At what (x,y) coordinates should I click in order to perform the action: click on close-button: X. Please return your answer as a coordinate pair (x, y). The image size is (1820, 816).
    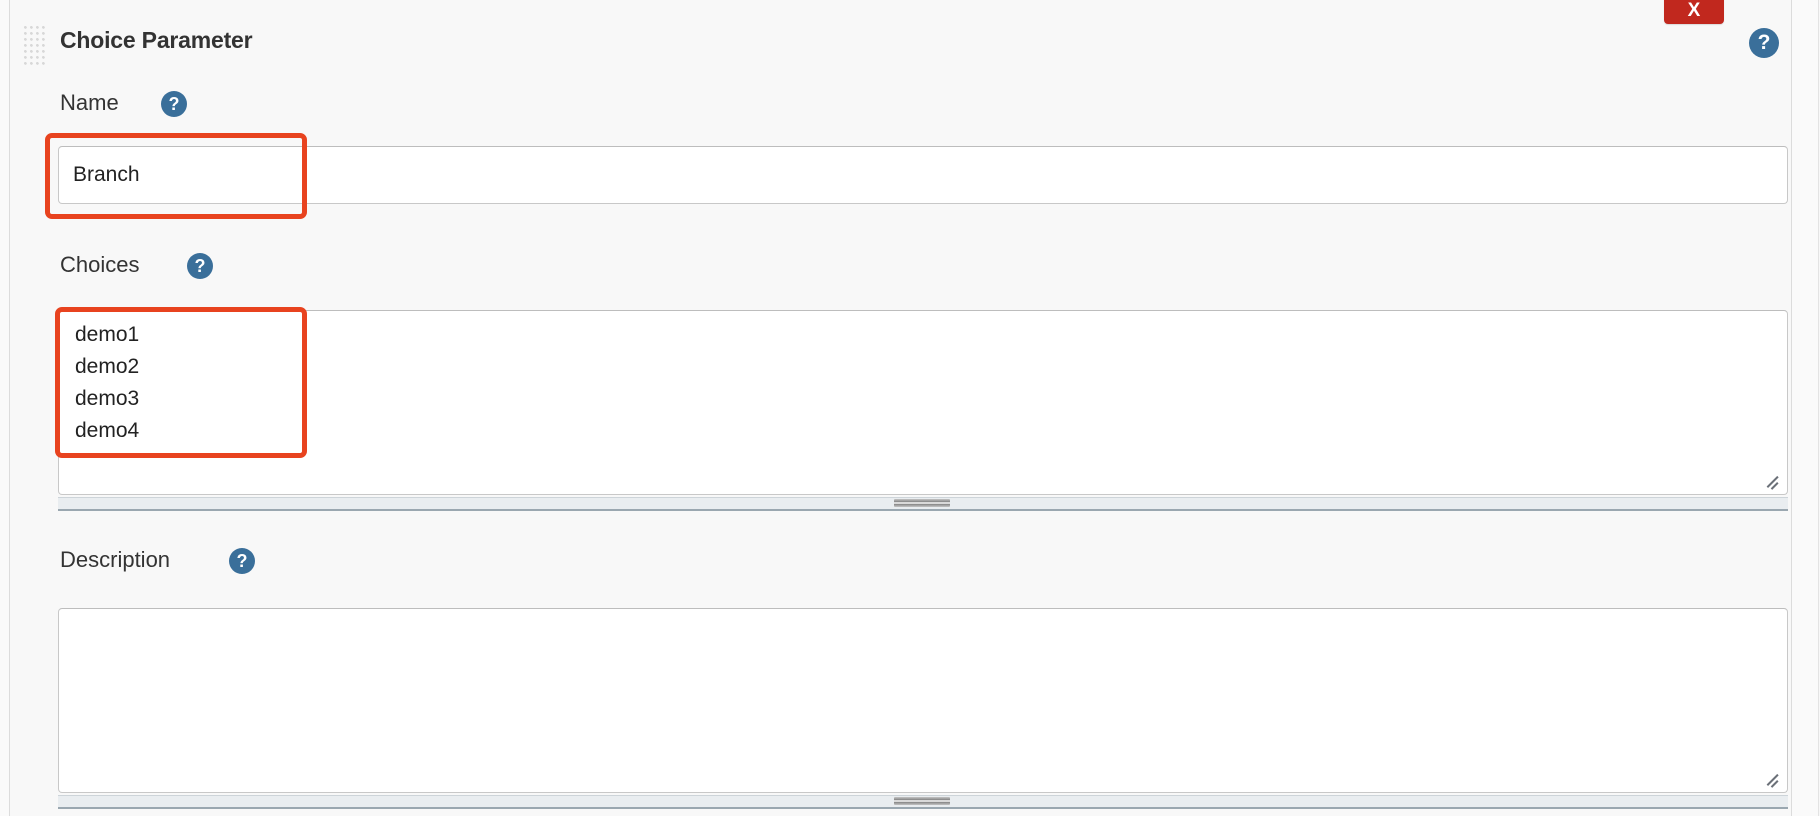
    Looking at the image, I should click on (1694, 12).